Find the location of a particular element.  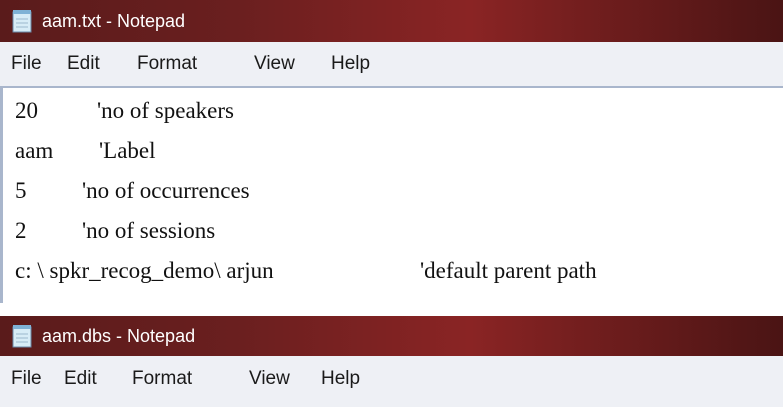

line-comment: 'no of speakers is located at coordinates (165, 110).